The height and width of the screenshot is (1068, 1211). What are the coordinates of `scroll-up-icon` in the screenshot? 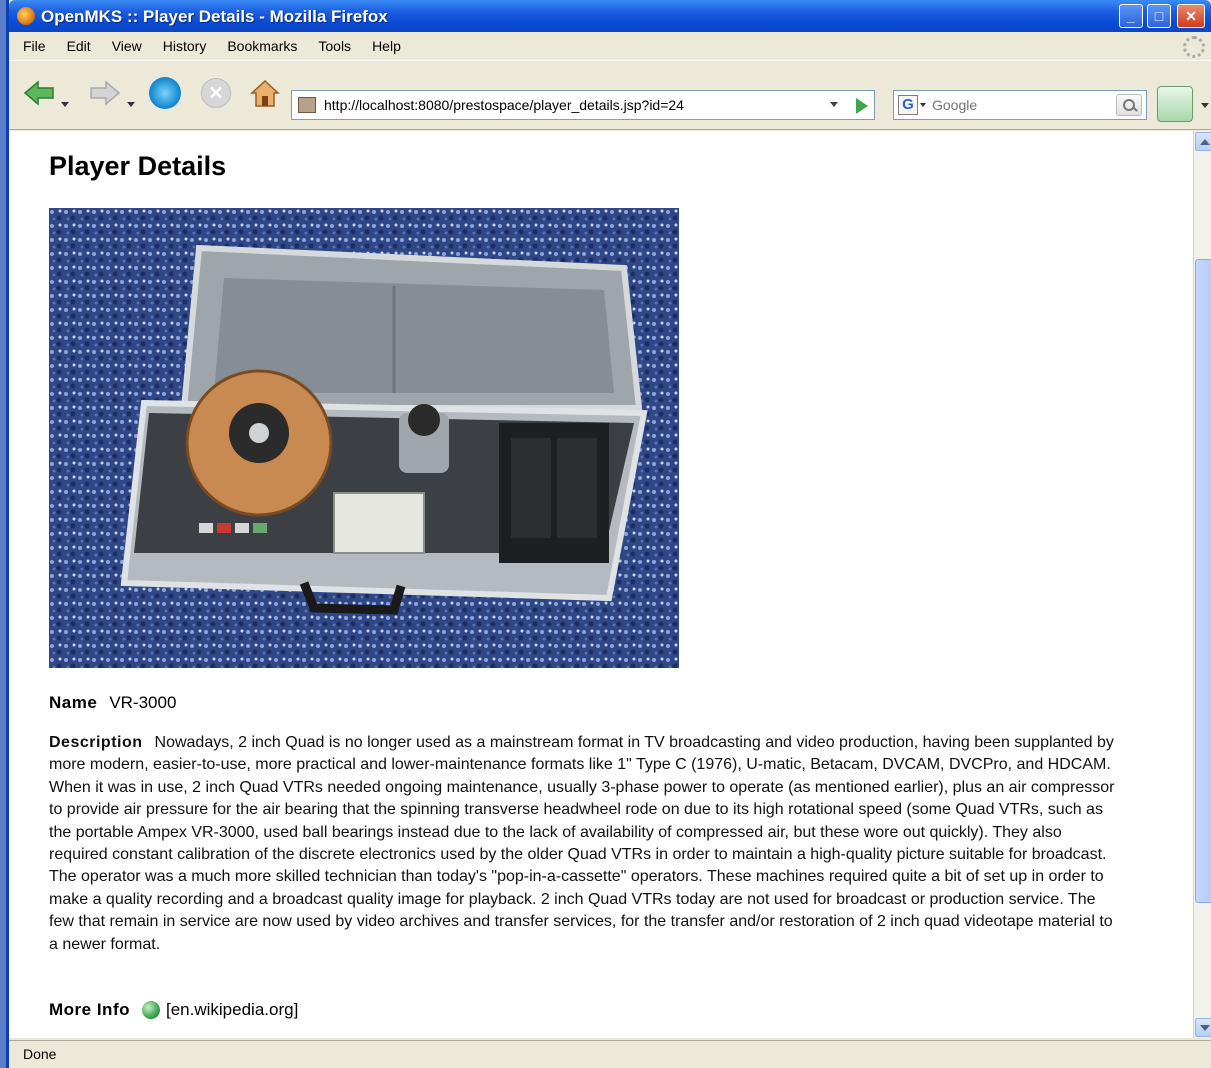 It's located at (1203, 141).